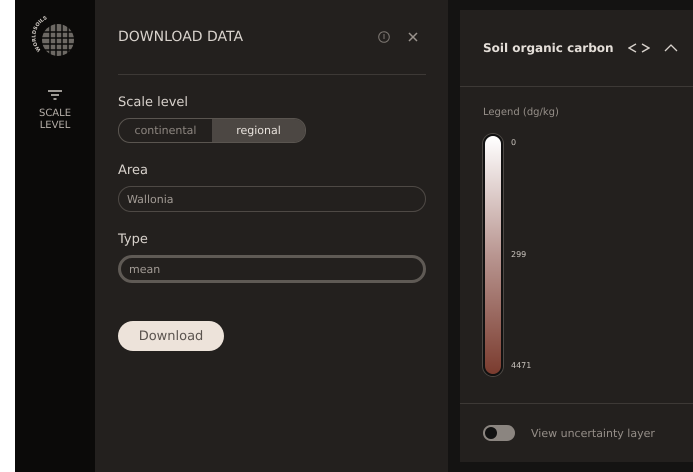 The width and height of the screenshot is (693, 472). What do you see at coordinates (165, 130) in the screenshot?
I see `scale-option: continental` at bounding box center [165, 130].